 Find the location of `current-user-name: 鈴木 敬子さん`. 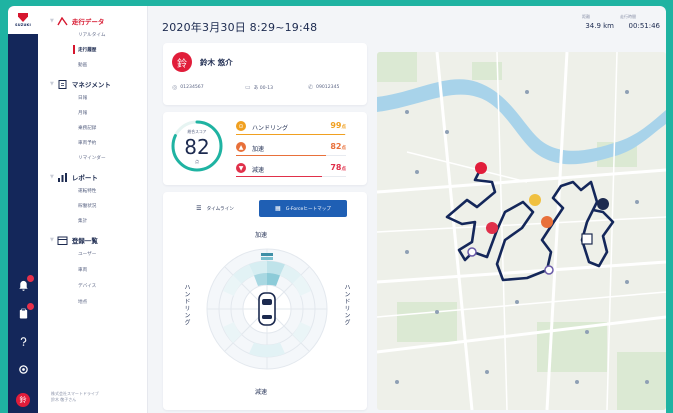

current-user-name: 鈴木 敬子さん is located at coordinates (64, 399).